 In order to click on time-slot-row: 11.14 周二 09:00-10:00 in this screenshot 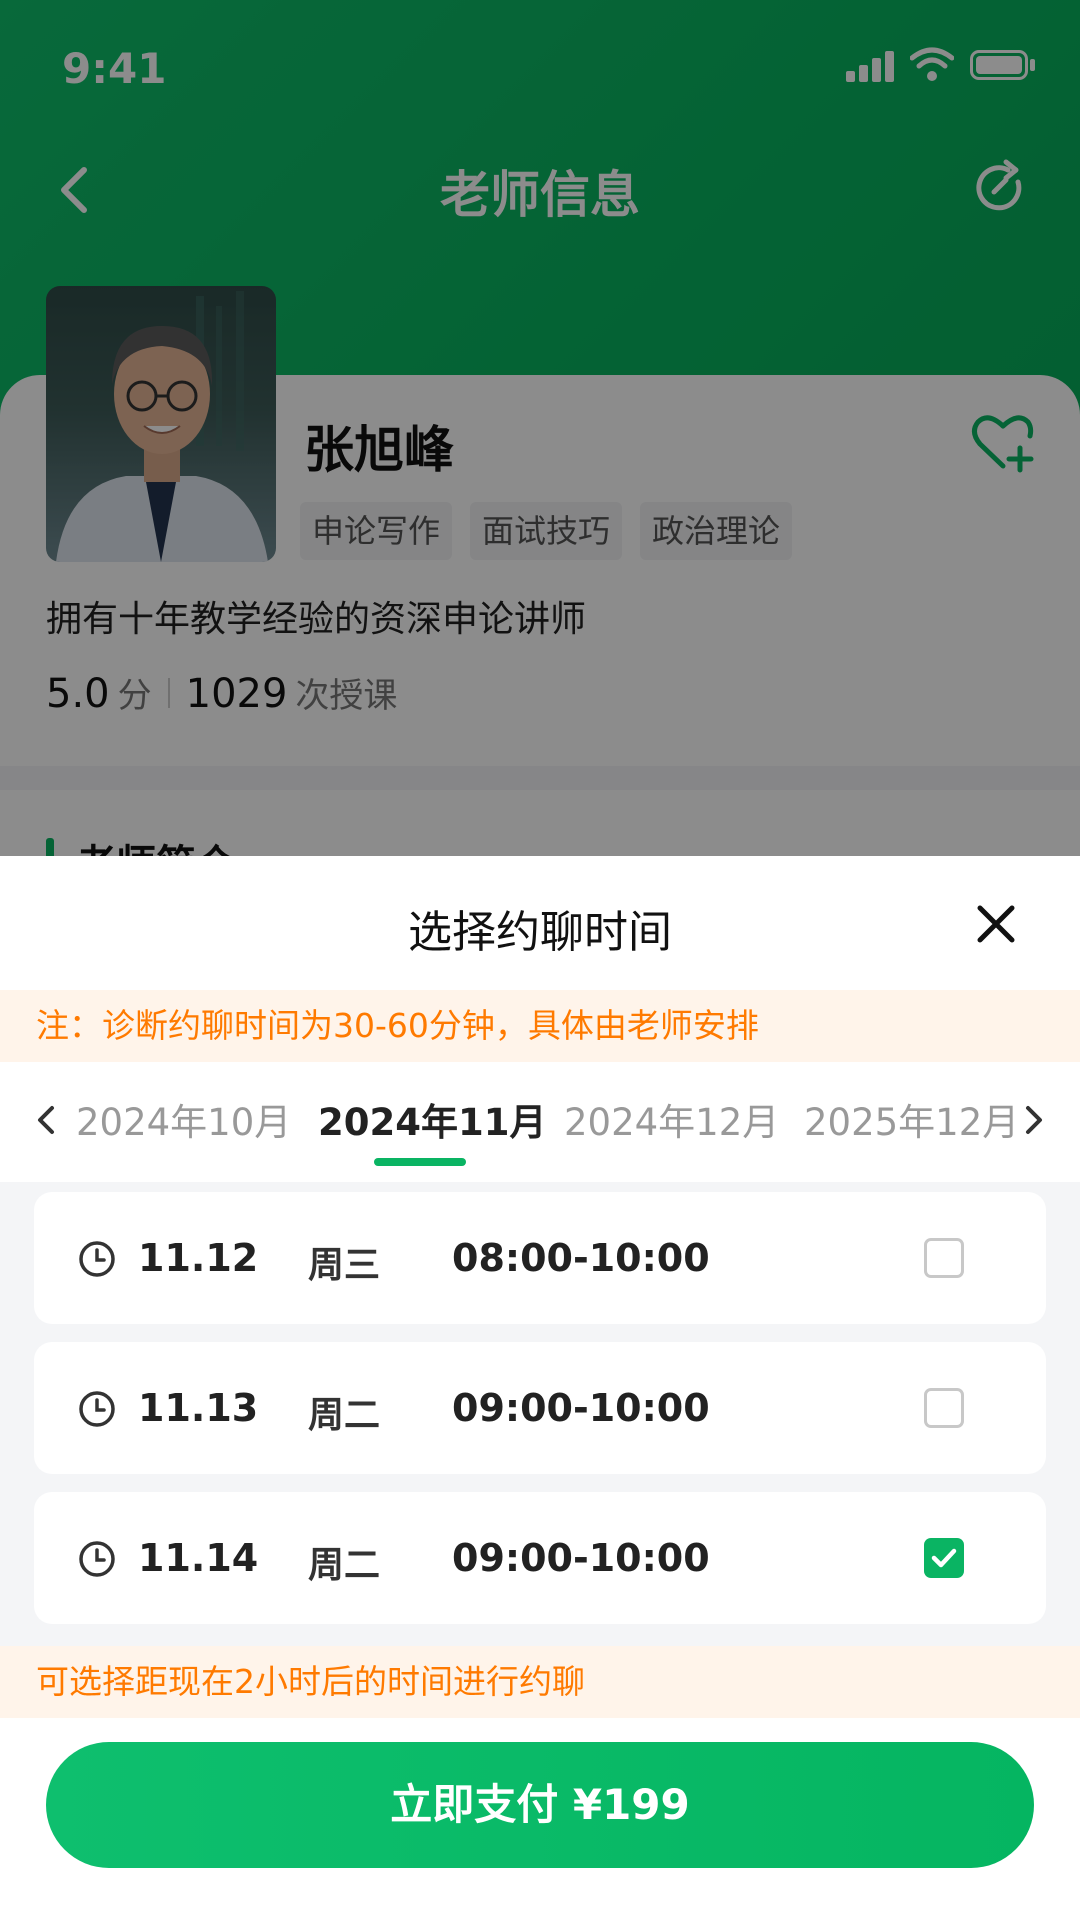, I will do `click(540, 1558)`.